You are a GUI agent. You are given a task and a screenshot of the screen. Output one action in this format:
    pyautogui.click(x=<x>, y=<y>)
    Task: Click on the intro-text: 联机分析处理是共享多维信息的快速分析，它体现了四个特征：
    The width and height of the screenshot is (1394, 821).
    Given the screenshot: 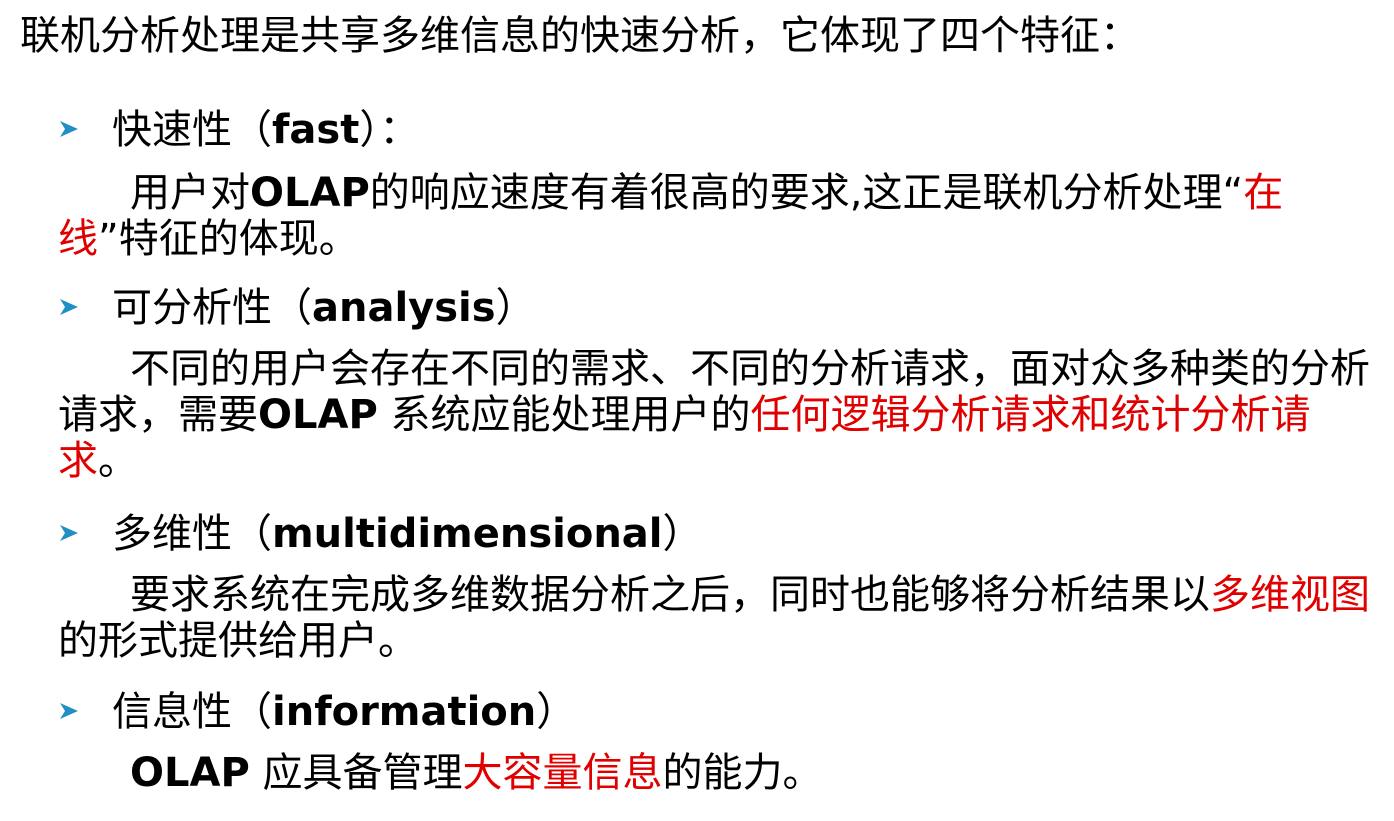 What is the action you would take?
    pyautogui.click(x=580, y=36)
    